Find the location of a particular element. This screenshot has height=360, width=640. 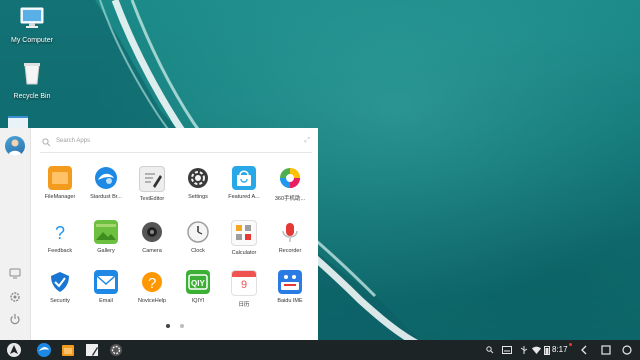

app-filemanager: FileManager is located at coordinates (60, 183).